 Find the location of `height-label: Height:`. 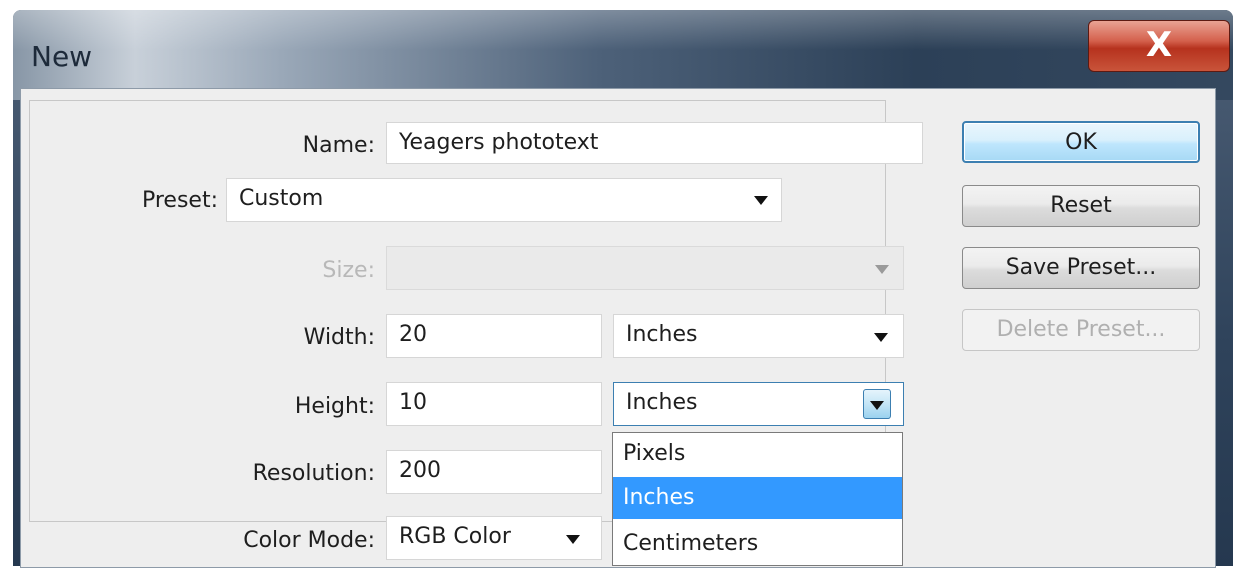

height-label: Height: is located at coordinates (334, 406).